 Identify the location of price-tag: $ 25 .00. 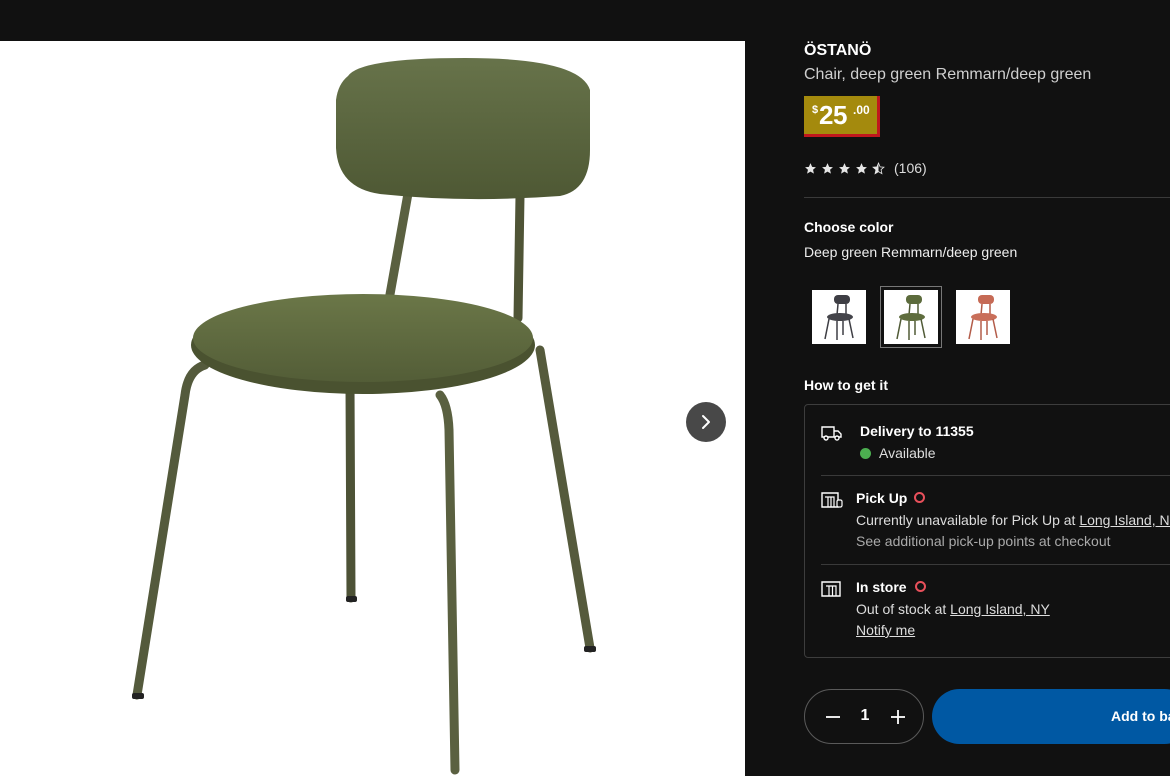
(842, 116).